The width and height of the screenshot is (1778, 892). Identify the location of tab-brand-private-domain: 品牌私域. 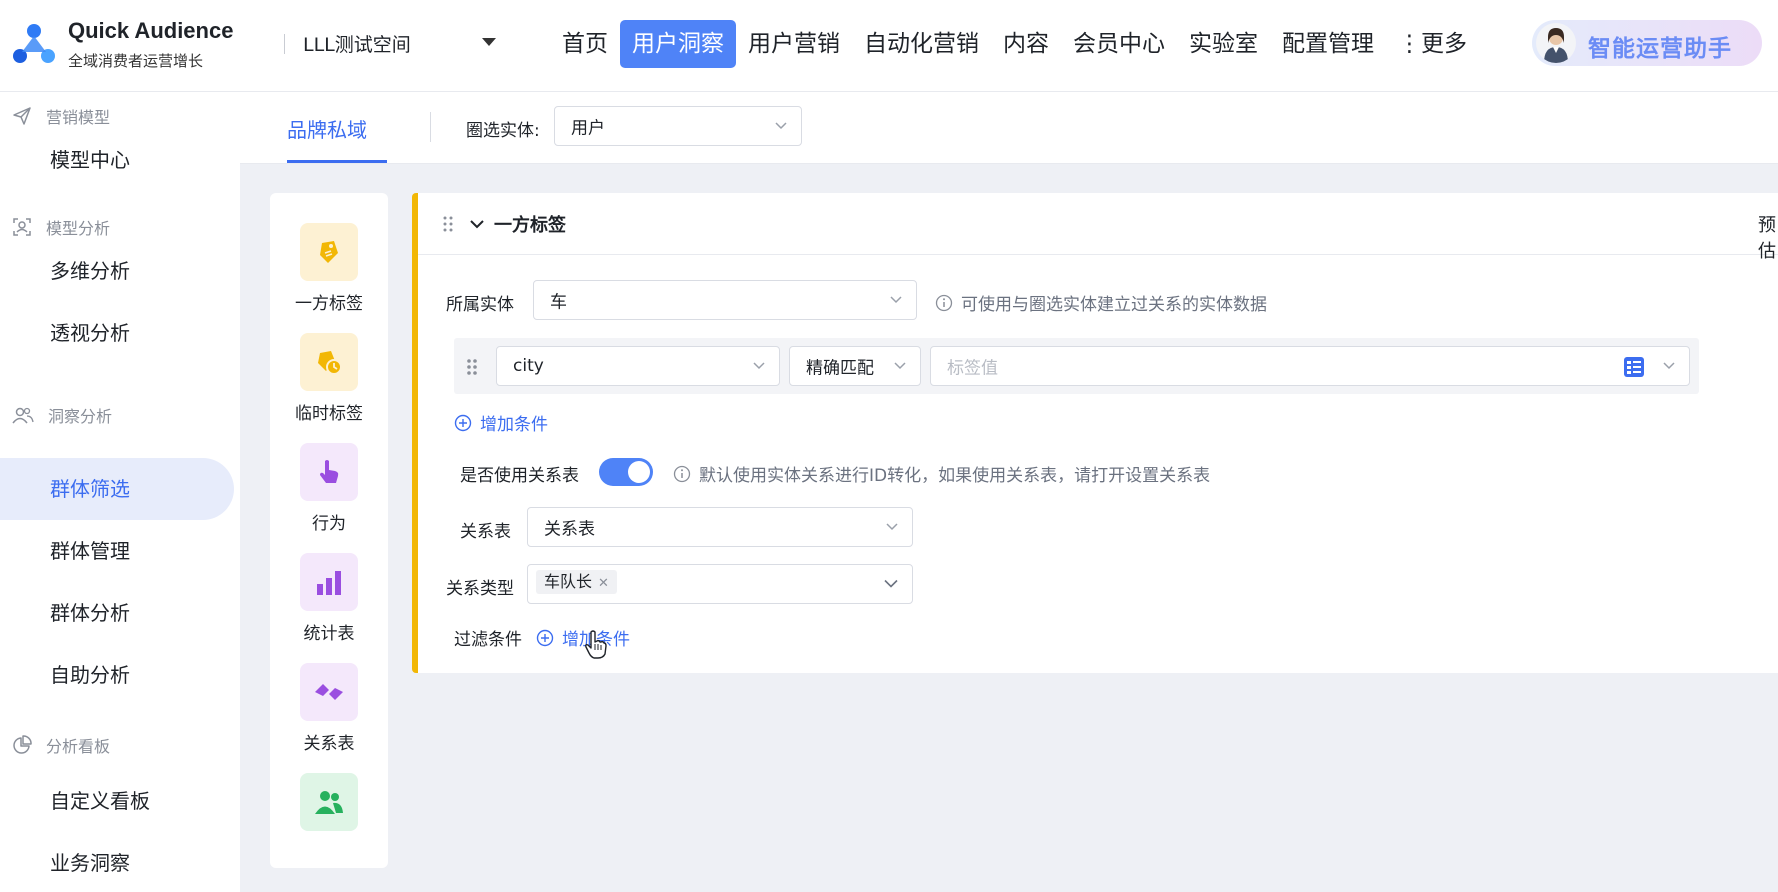
(327, 128).